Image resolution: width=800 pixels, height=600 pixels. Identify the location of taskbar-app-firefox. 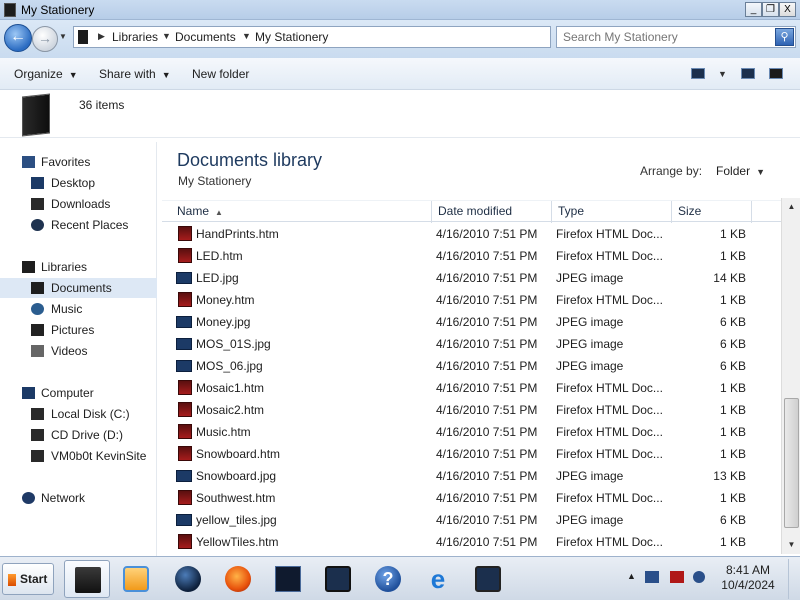
(238, 579).